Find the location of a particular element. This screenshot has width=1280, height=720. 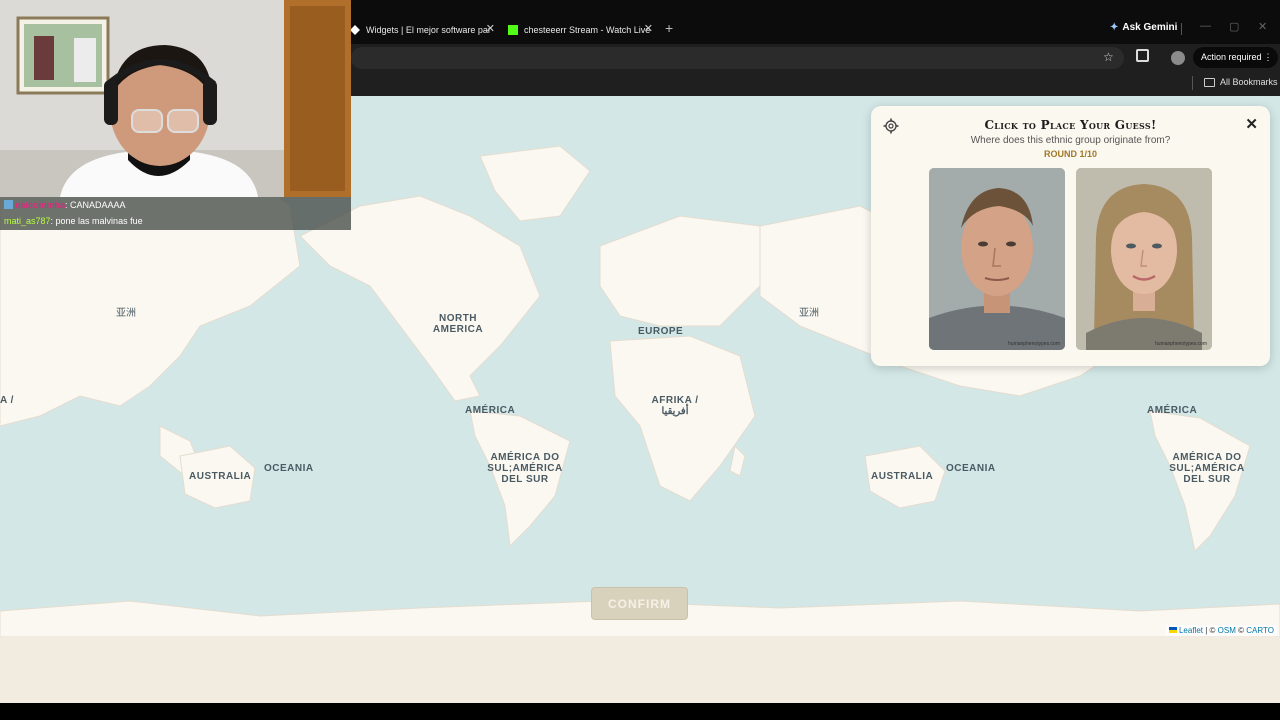

gemini-label: Ask Gemini is located at coordinates (1150, 27).